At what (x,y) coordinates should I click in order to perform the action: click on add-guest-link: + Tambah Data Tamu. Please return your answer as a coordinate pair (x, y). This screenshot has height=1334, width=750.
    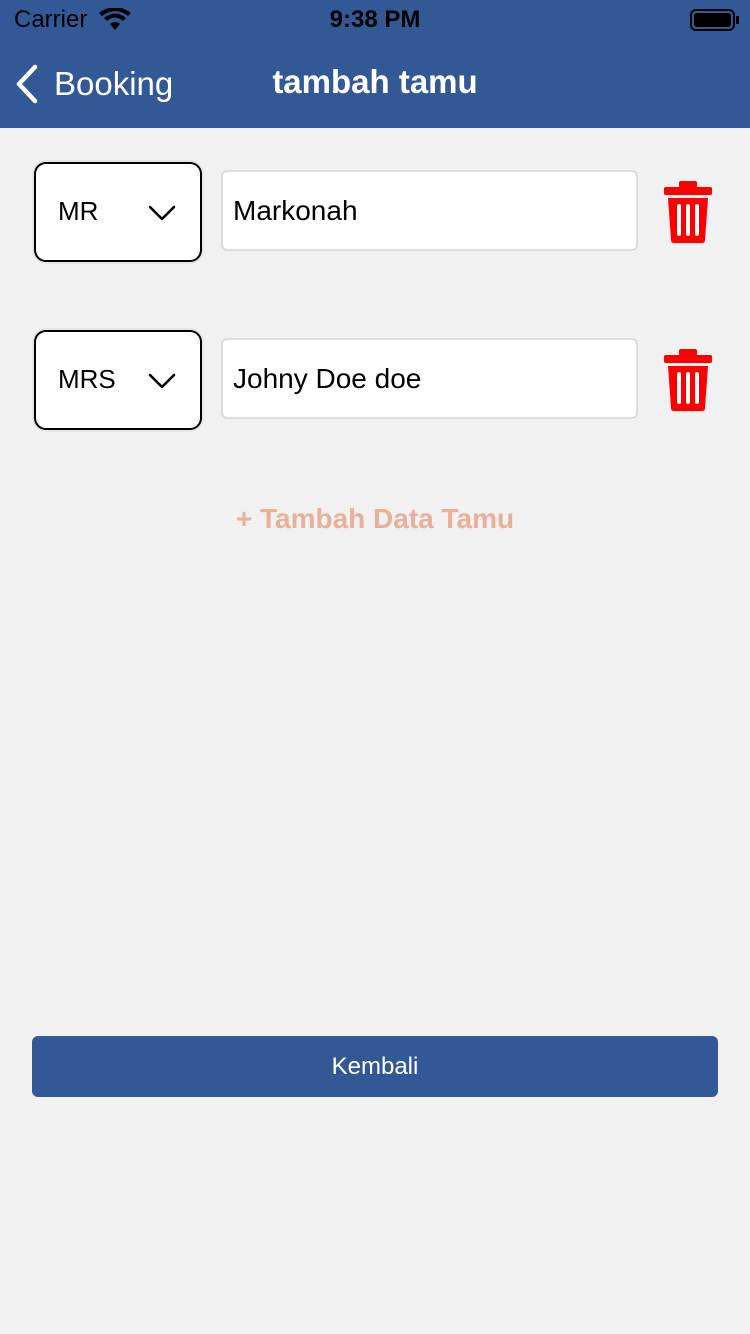
    Looking at the image, I should click on (375, 519).